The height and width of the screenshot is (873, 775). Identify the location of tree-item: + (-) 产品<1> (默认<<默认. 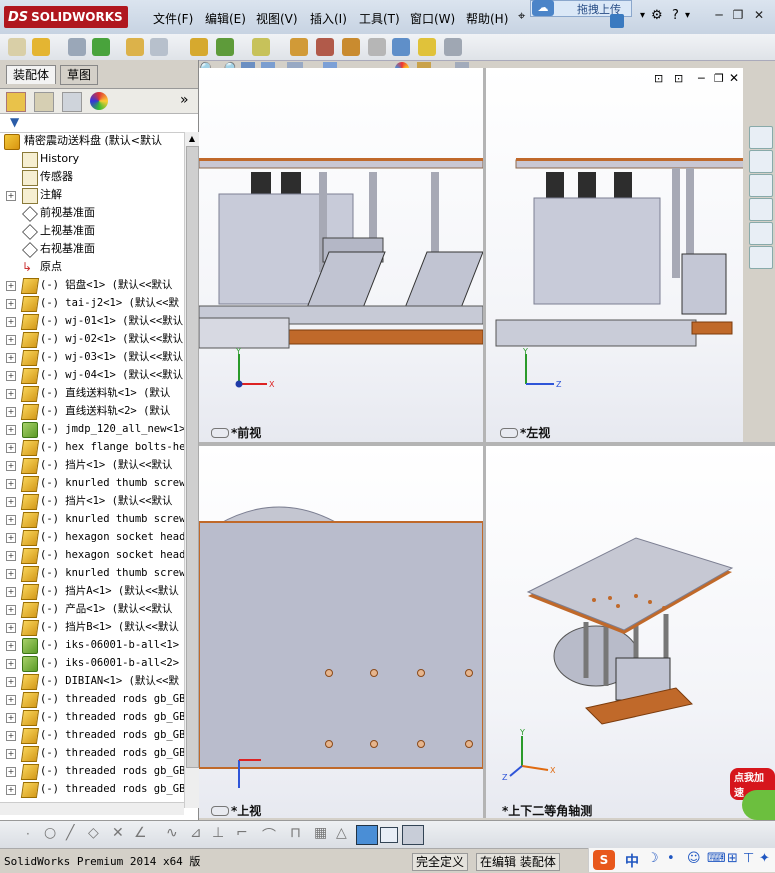
(92, 609).